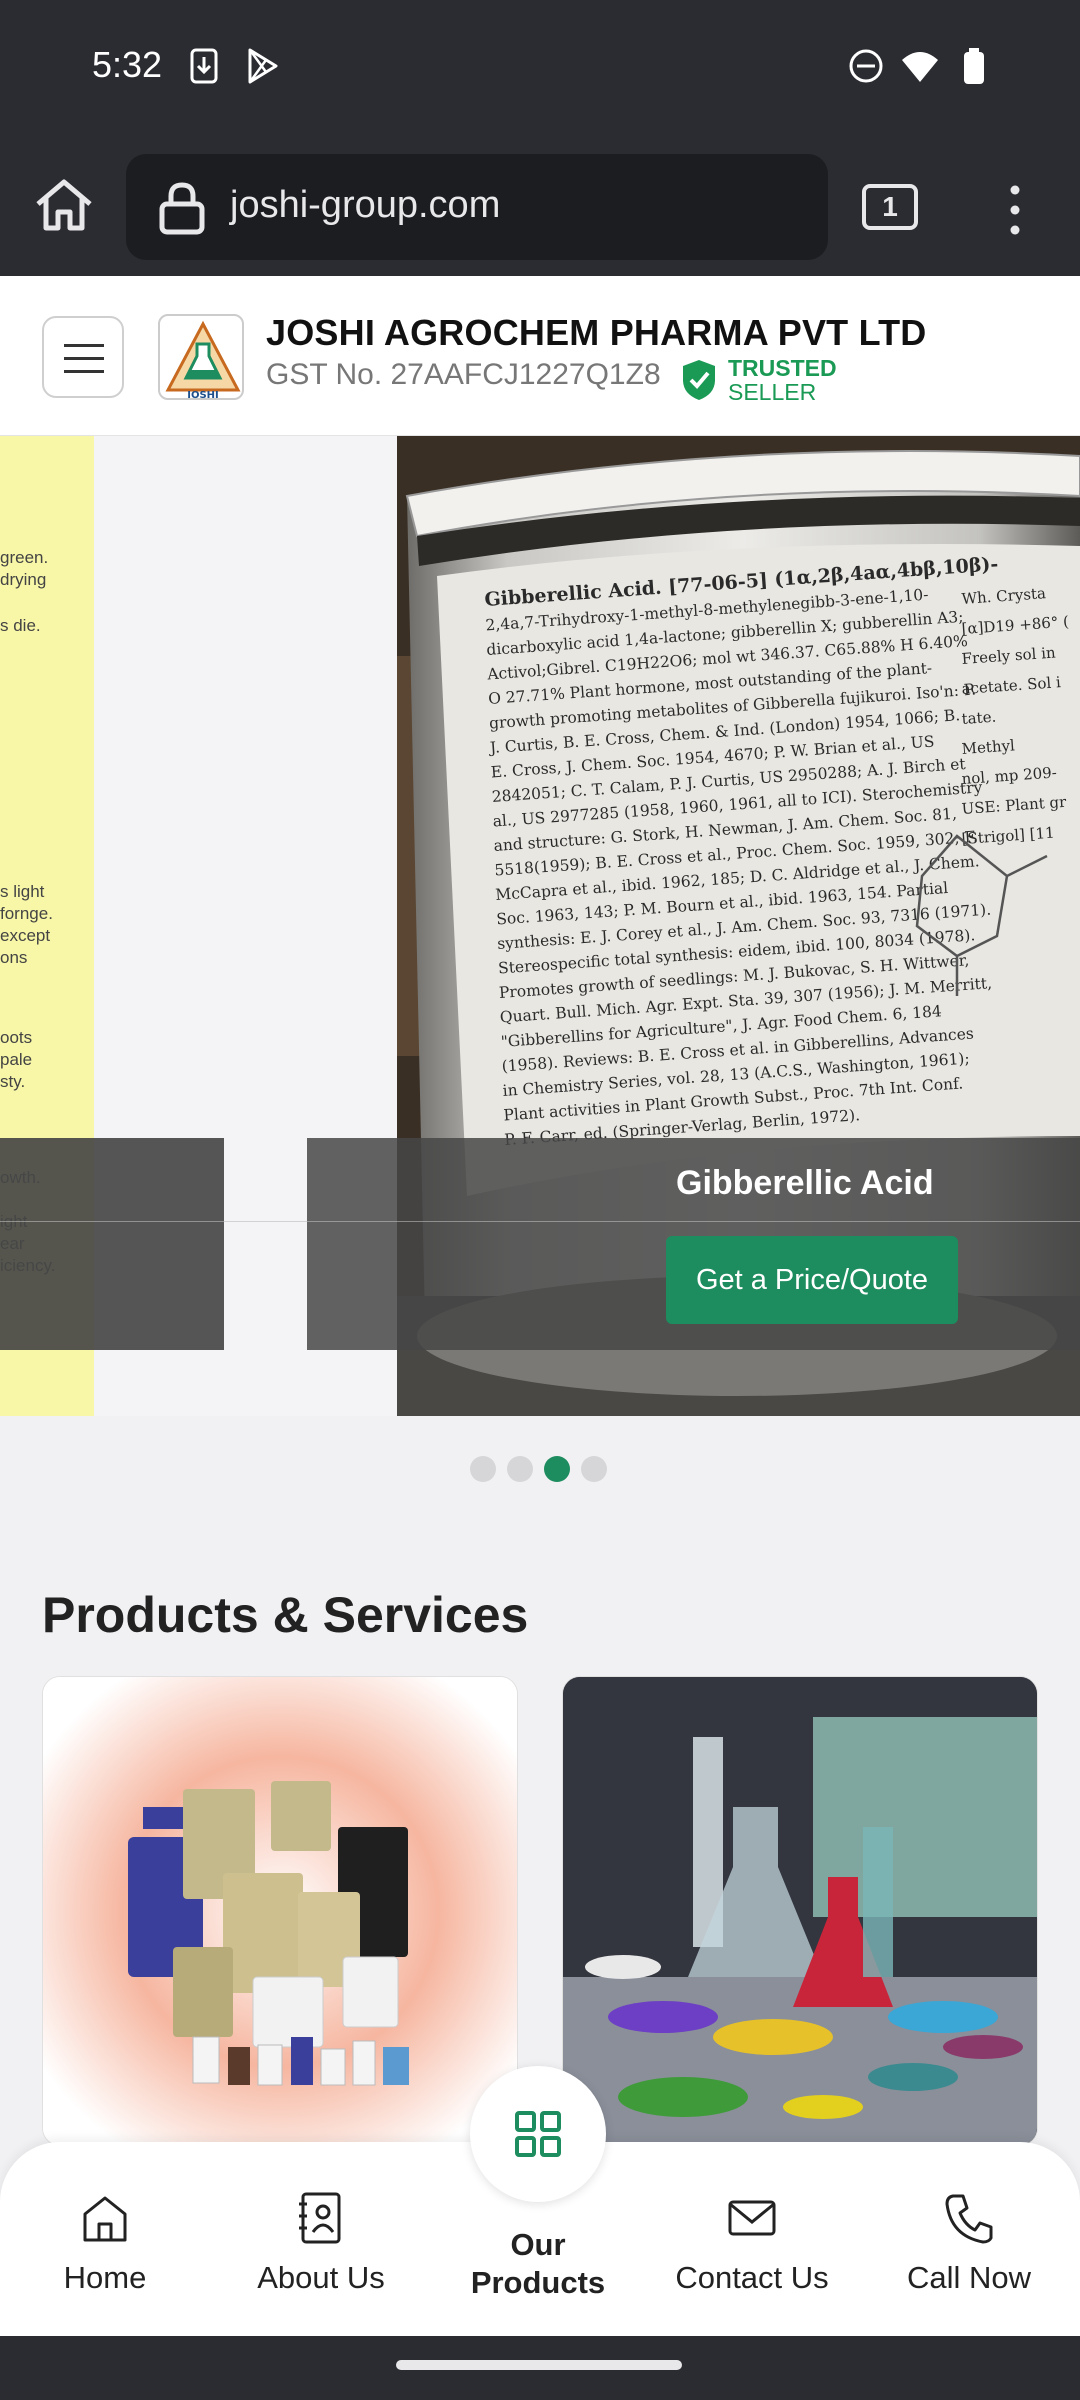 The height and width of the screenshot is (2400, 1080). Describe the element at coordinates (539, 2365) in the screenshot. I see `home-gesture-handle` at that location.